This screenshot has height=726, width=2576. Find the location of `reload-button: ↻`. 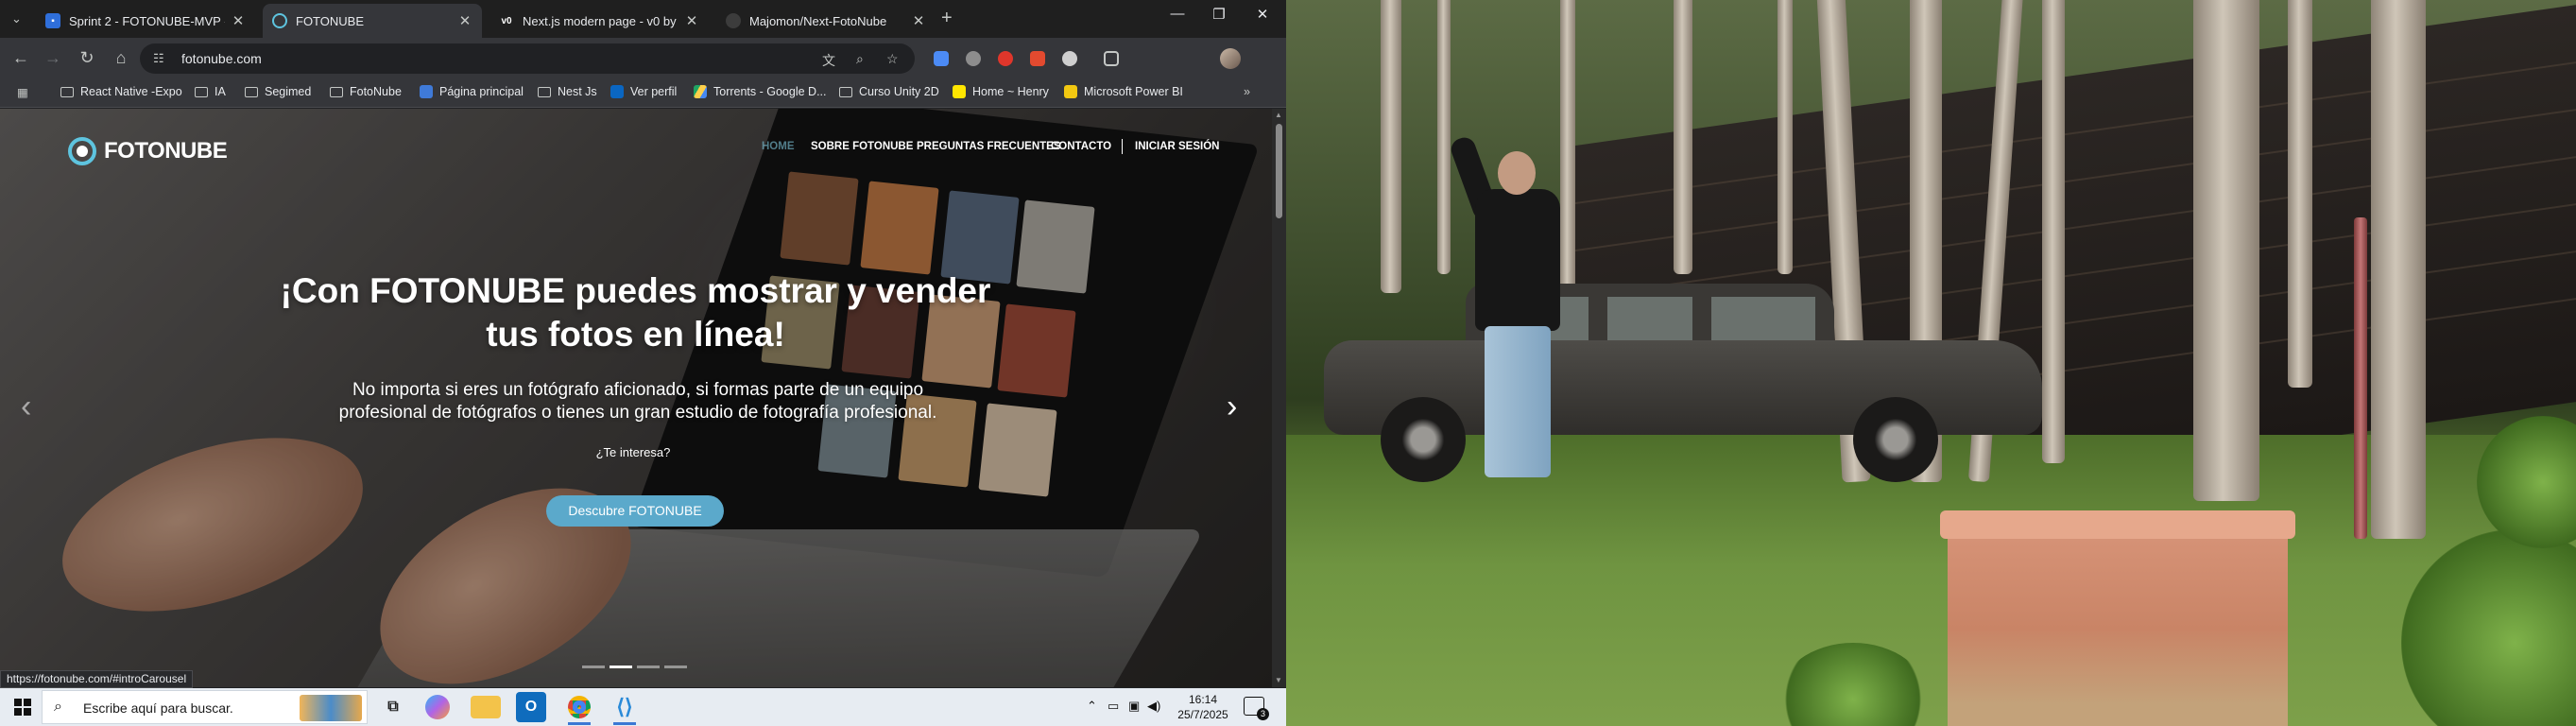

reload-button: ↻ is located at coordinates (87, 58).